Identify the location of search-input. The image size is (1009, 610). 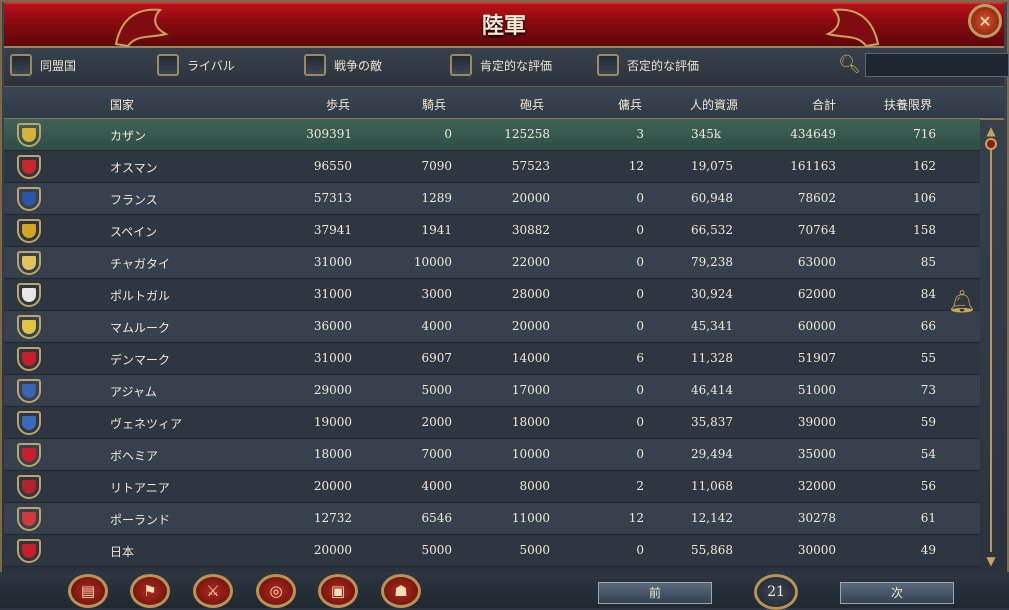
(937, 65).